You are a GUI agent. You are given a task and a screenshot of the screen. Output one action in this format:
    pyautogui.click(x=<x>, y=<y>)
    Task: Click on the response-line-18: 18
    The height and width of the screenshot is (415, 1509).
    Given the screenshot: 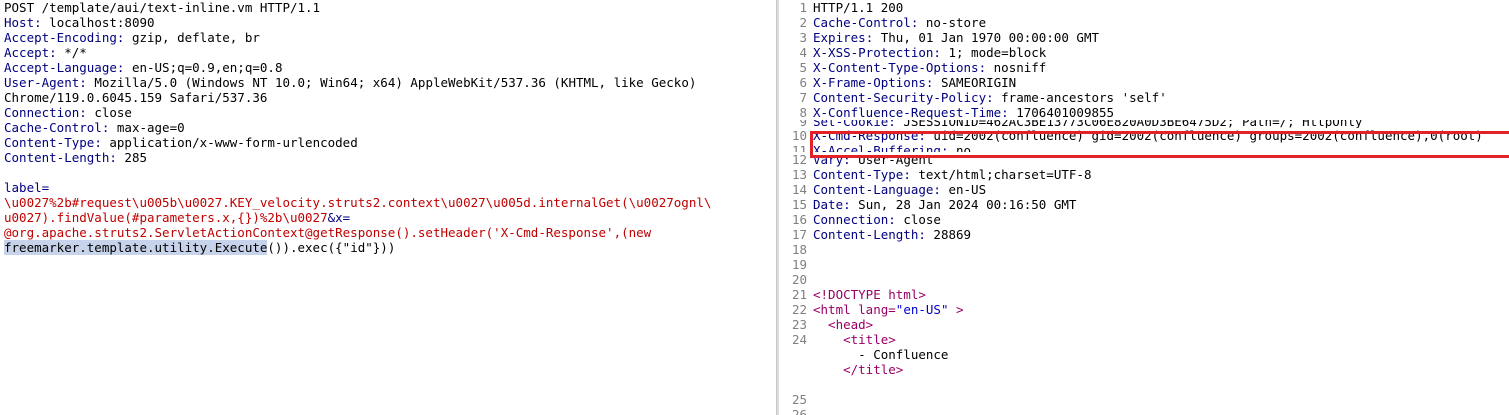 What is the action you would take?
    pyautogui.click(x=1144, y=249)
    